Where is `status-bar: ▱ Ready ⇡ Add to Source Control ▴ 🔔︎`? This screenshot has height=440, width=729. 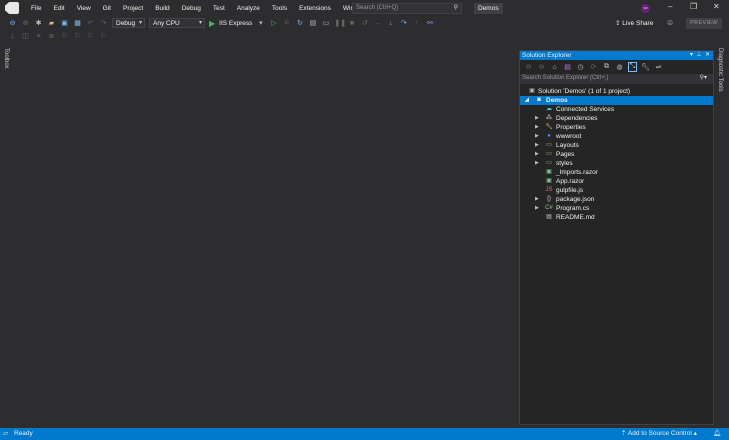
status-bar: ▱ Ready ⇡ Add to Source Control ▴ 🔔︎ is located at coordinates (364, 434).